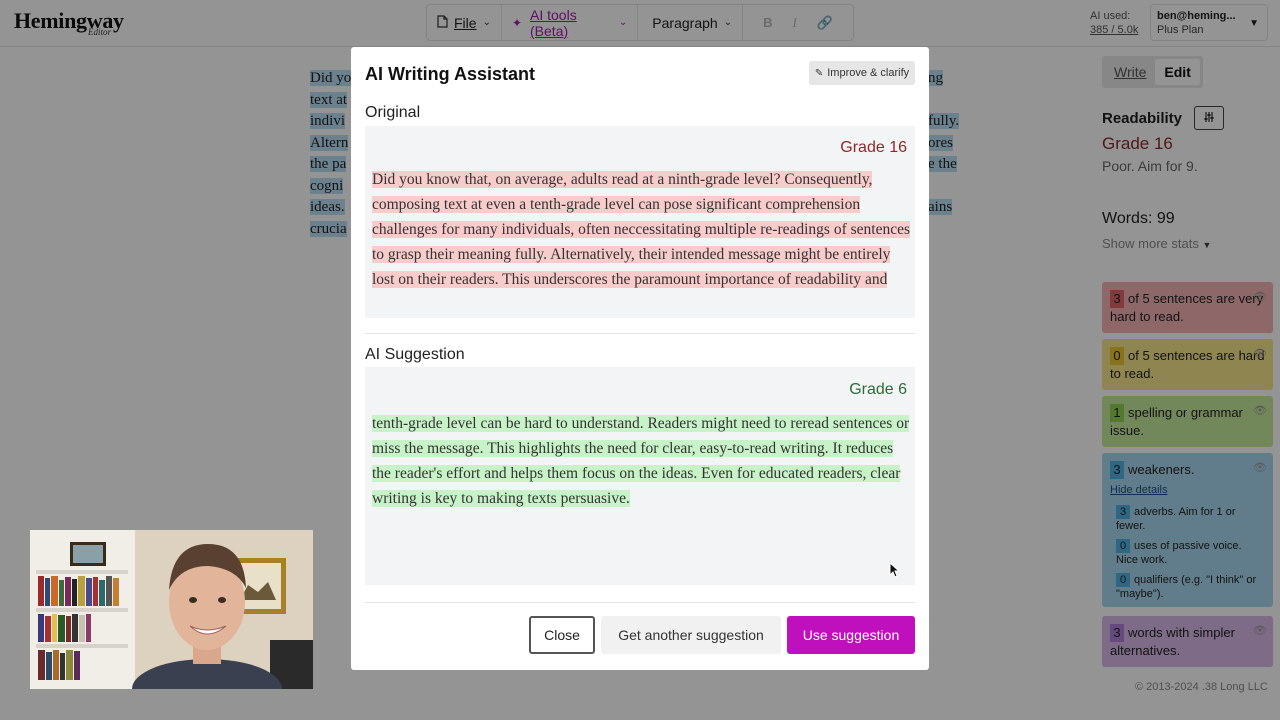  What do you see at coordinates (862, 73) in the screenshot?
I see `improve-clarify-button: ✎ Improve & clarify` at bounding box center [862, 73].